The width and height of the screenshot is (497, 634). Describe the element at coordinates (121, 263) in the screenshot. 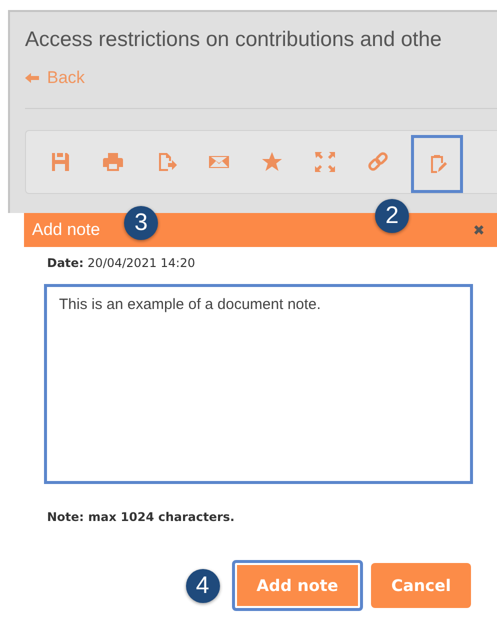

I see `date-text: Date: 20/04/2021 14:20` at that location.